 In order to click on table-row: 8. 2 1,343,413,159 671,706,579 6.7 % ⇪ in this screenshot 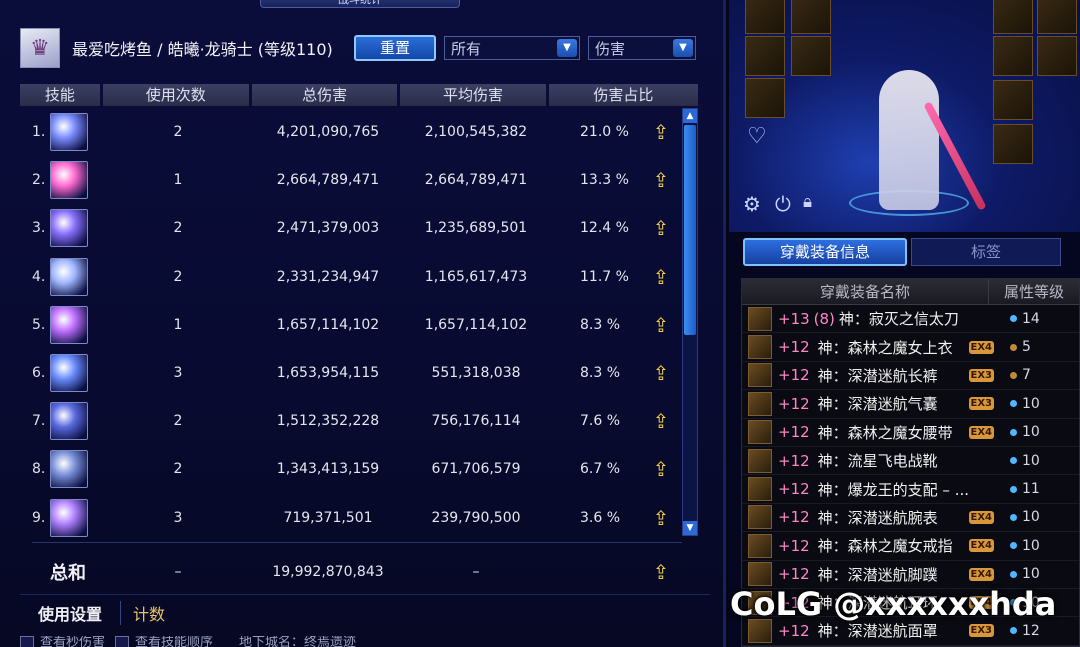, I will do `click(350, 469)`.